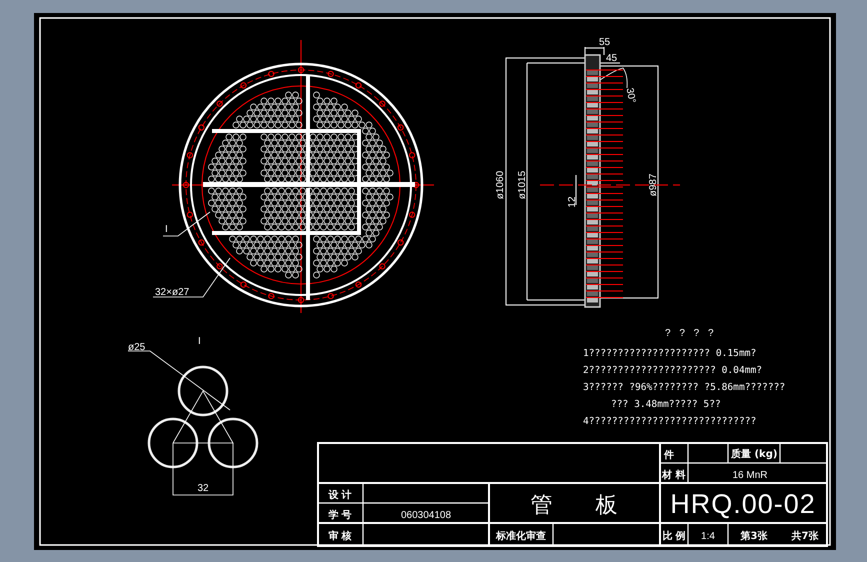  I want to click on scale-label: 比 例, so click(674, 536).